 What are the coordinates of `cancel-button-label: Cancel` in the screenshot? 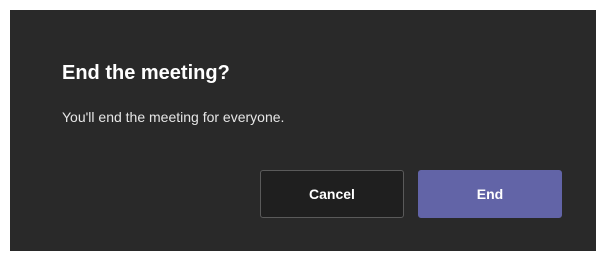 It's located at (332, 194).